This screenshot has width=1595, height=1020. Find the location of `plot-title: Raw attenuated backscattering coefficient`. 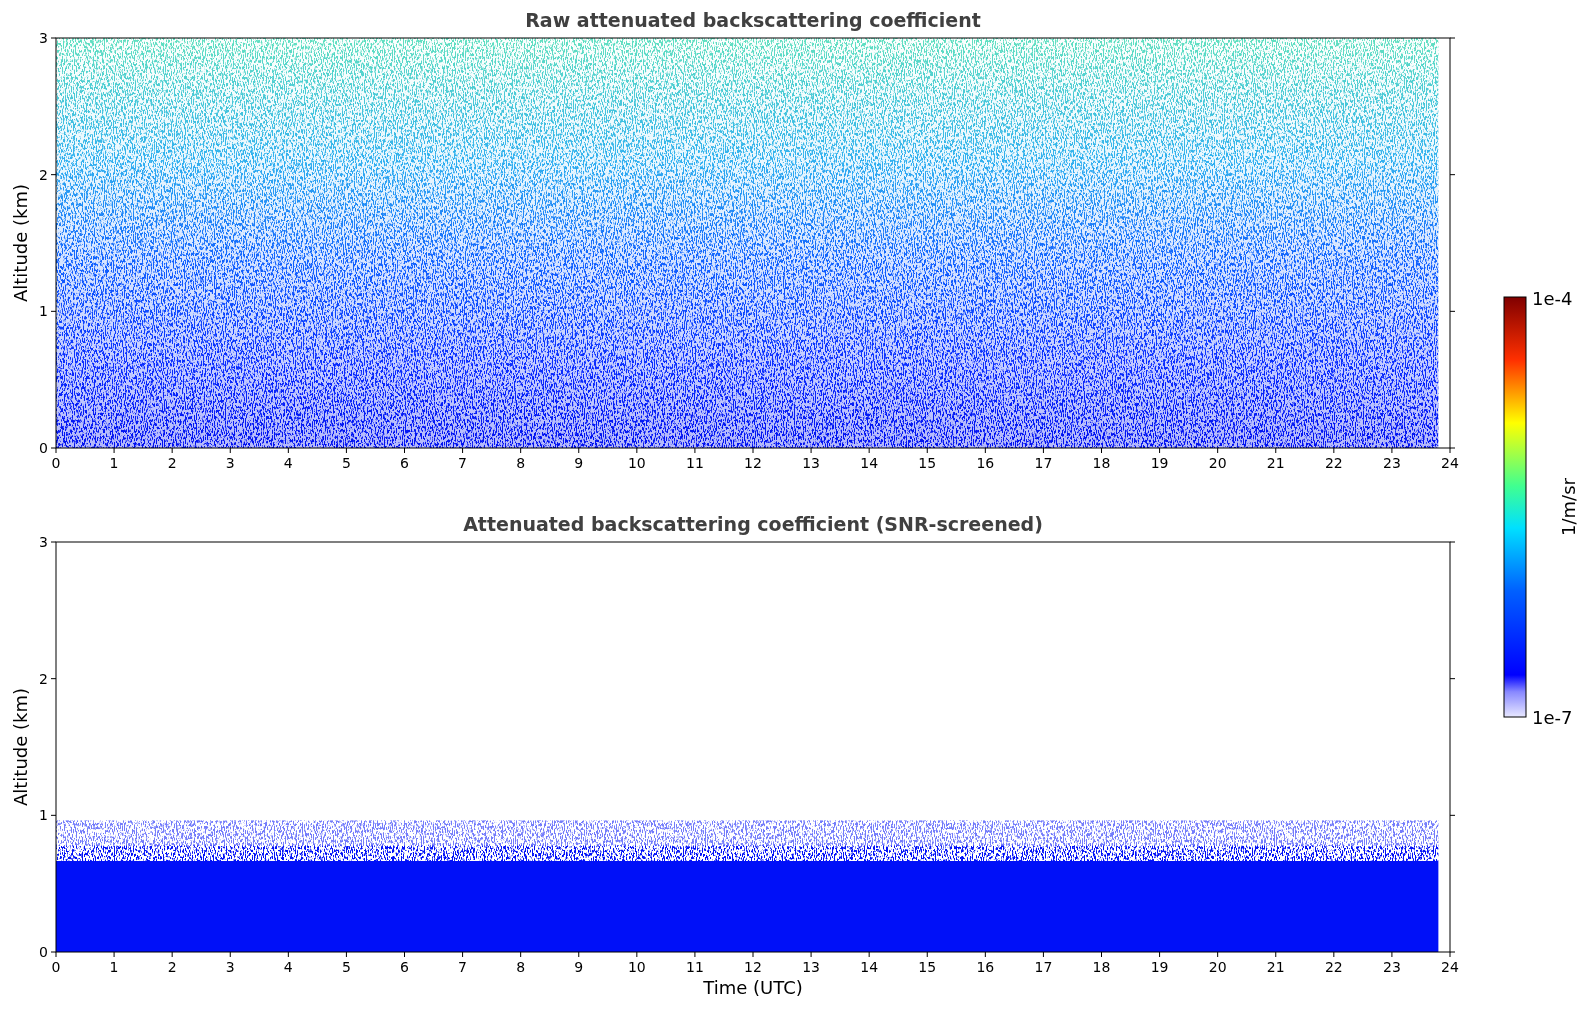

plot-title: Raw attenuated backscattering coefficient is located at coordinates (753, 20).